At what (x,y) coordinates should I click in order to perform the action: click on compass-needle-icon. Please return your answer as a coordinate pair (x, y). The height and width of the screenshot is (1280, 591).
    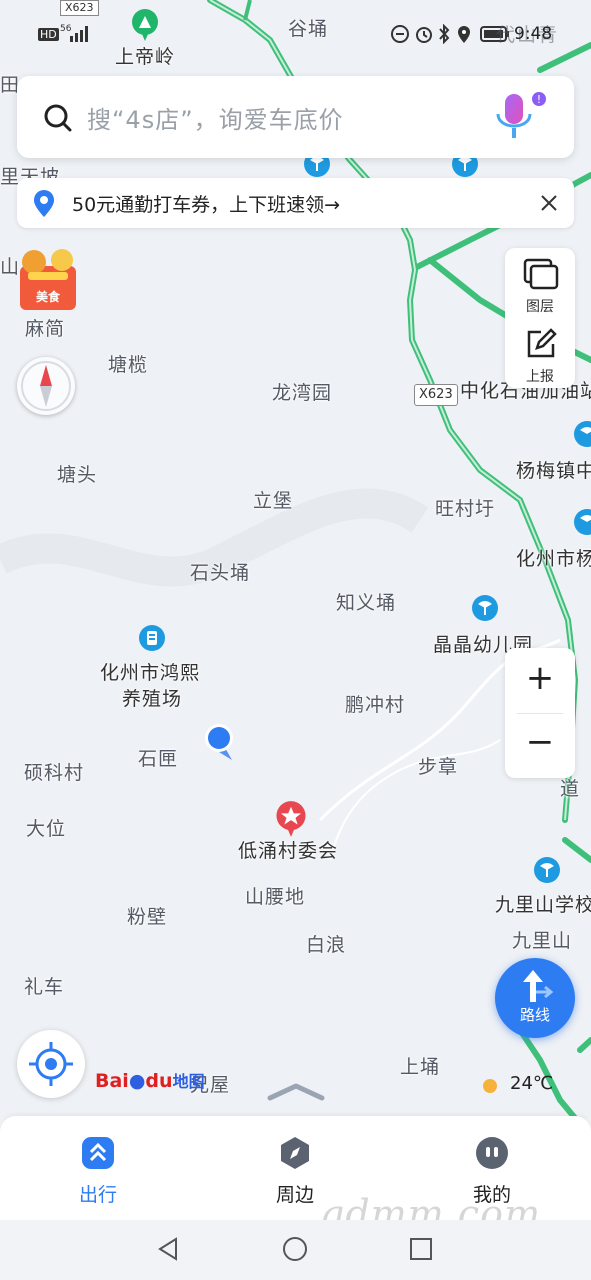
    Looking at the image, I should click on (46, 386).